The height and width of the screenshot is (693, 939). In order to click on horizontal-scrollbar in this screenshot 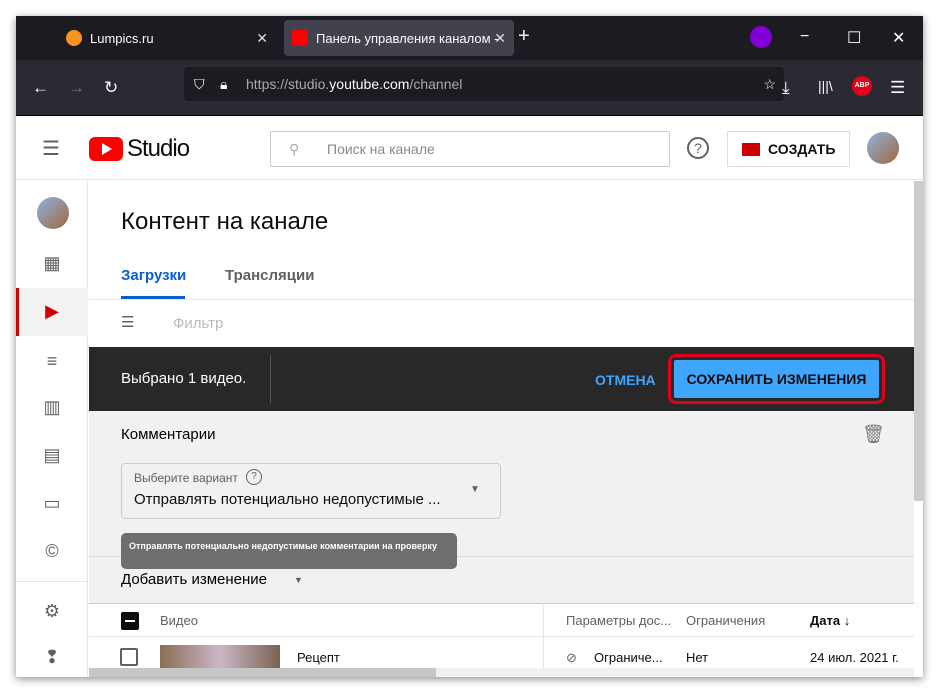, I will do `click(501, 672)`.